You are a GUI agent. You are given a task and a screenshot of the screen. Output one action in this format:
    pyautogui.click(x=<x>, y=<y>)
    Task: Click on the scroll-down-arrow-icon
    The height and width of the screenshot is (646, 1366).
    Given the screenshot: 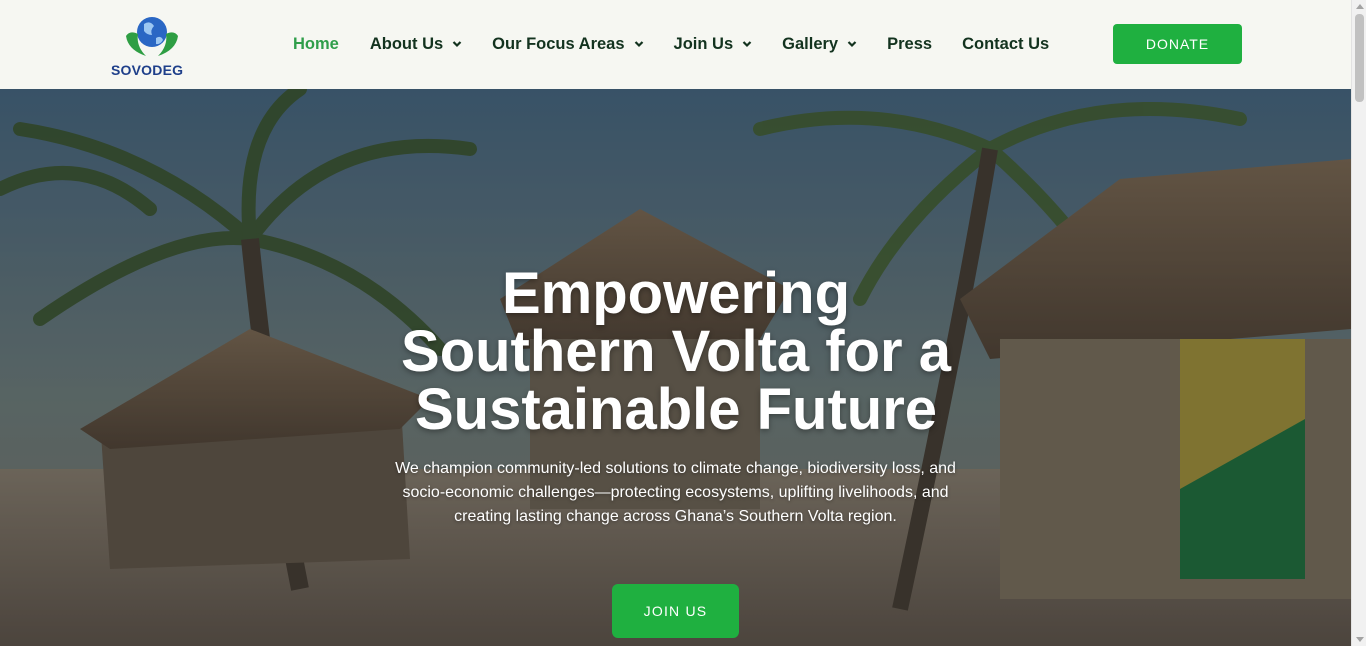 What is the action you would take?
    pyautogui.click(x=1360, y=639)
    